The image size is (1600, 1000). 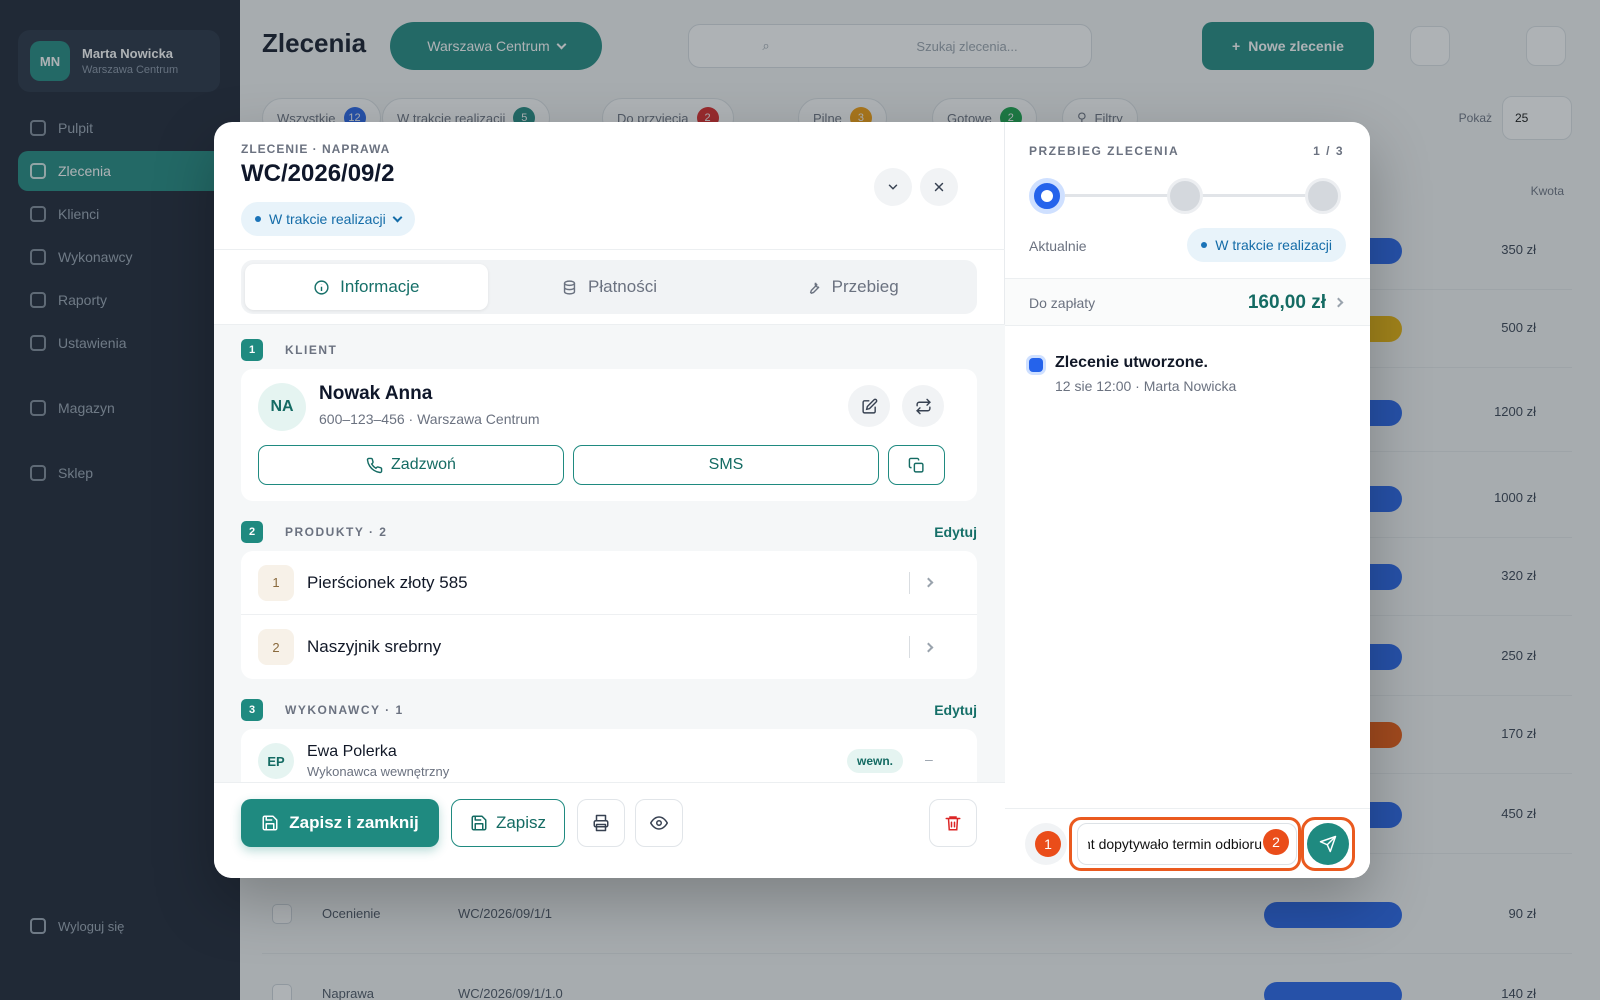 I want to click on timeline-event-title: Zlecenie utworzone., so click(x=1131, y=362).